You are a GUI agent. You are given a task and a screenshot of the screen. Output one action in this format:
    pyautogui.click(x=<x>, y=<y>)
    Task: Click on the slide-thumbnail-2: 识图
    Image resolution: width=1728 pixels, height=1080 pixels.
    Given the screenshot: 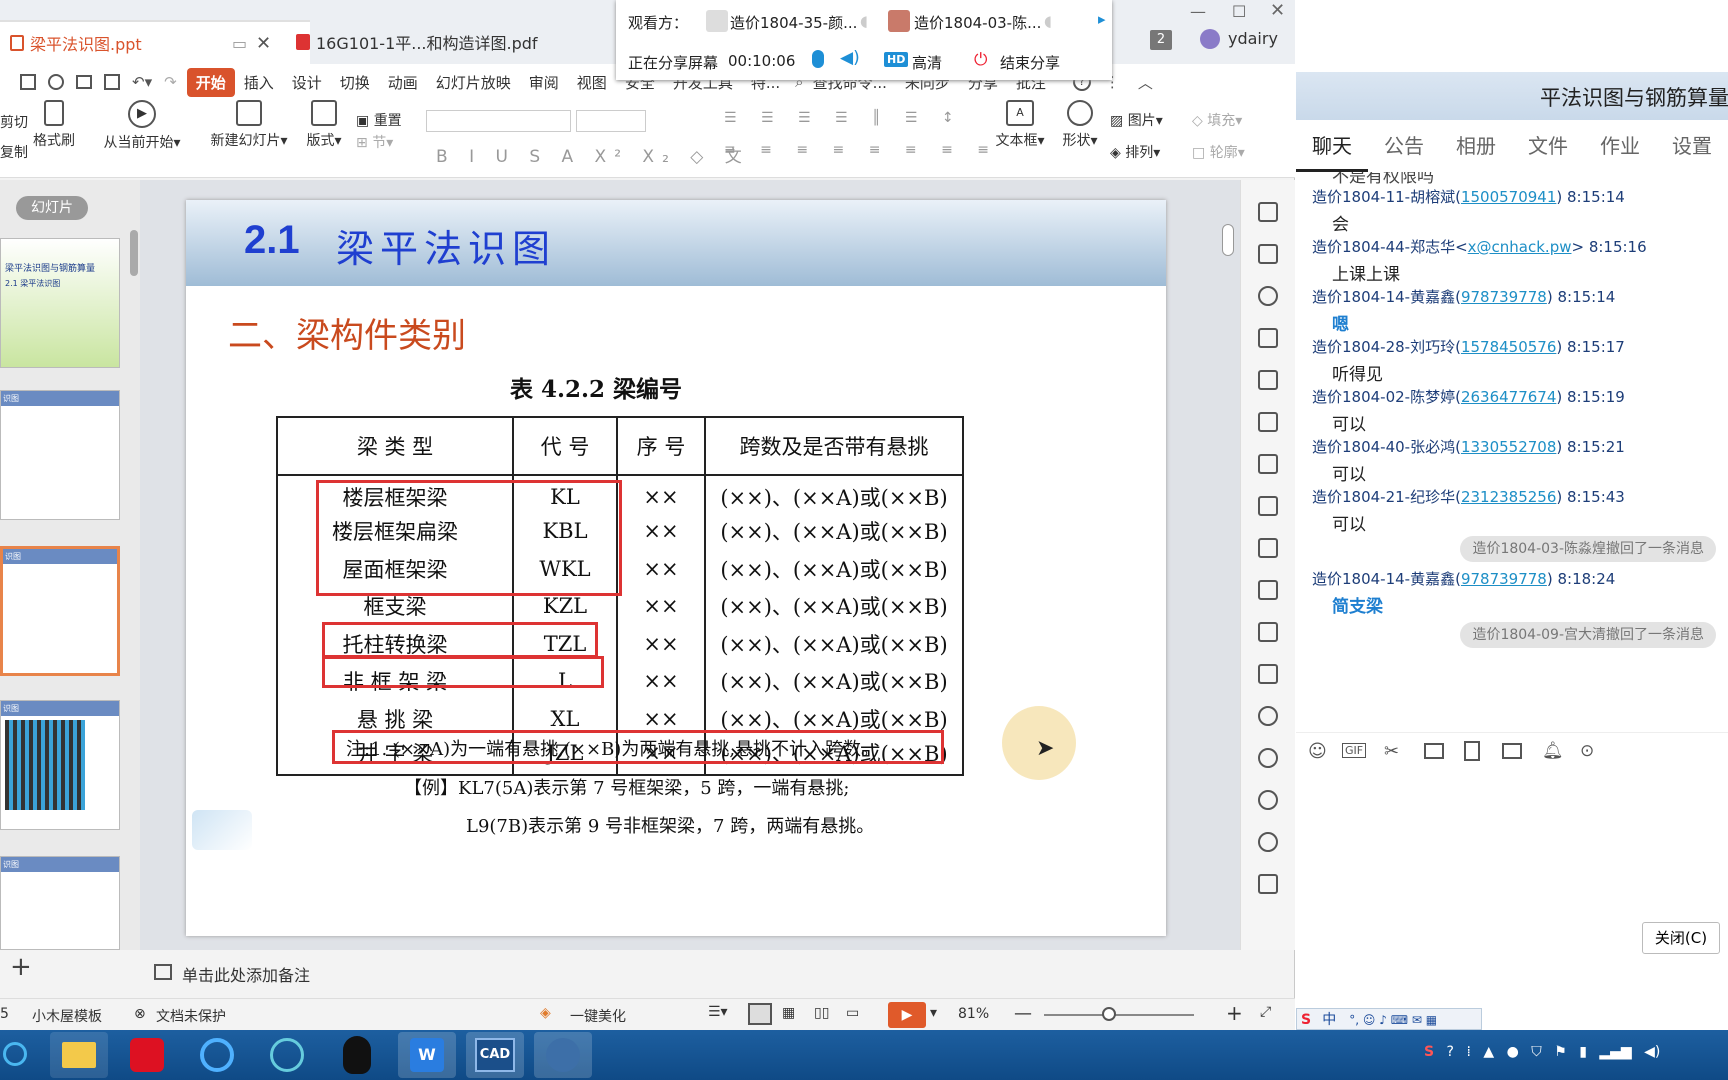 What is the action you would take?
    pyautogui.click(x=60, y=455)
    